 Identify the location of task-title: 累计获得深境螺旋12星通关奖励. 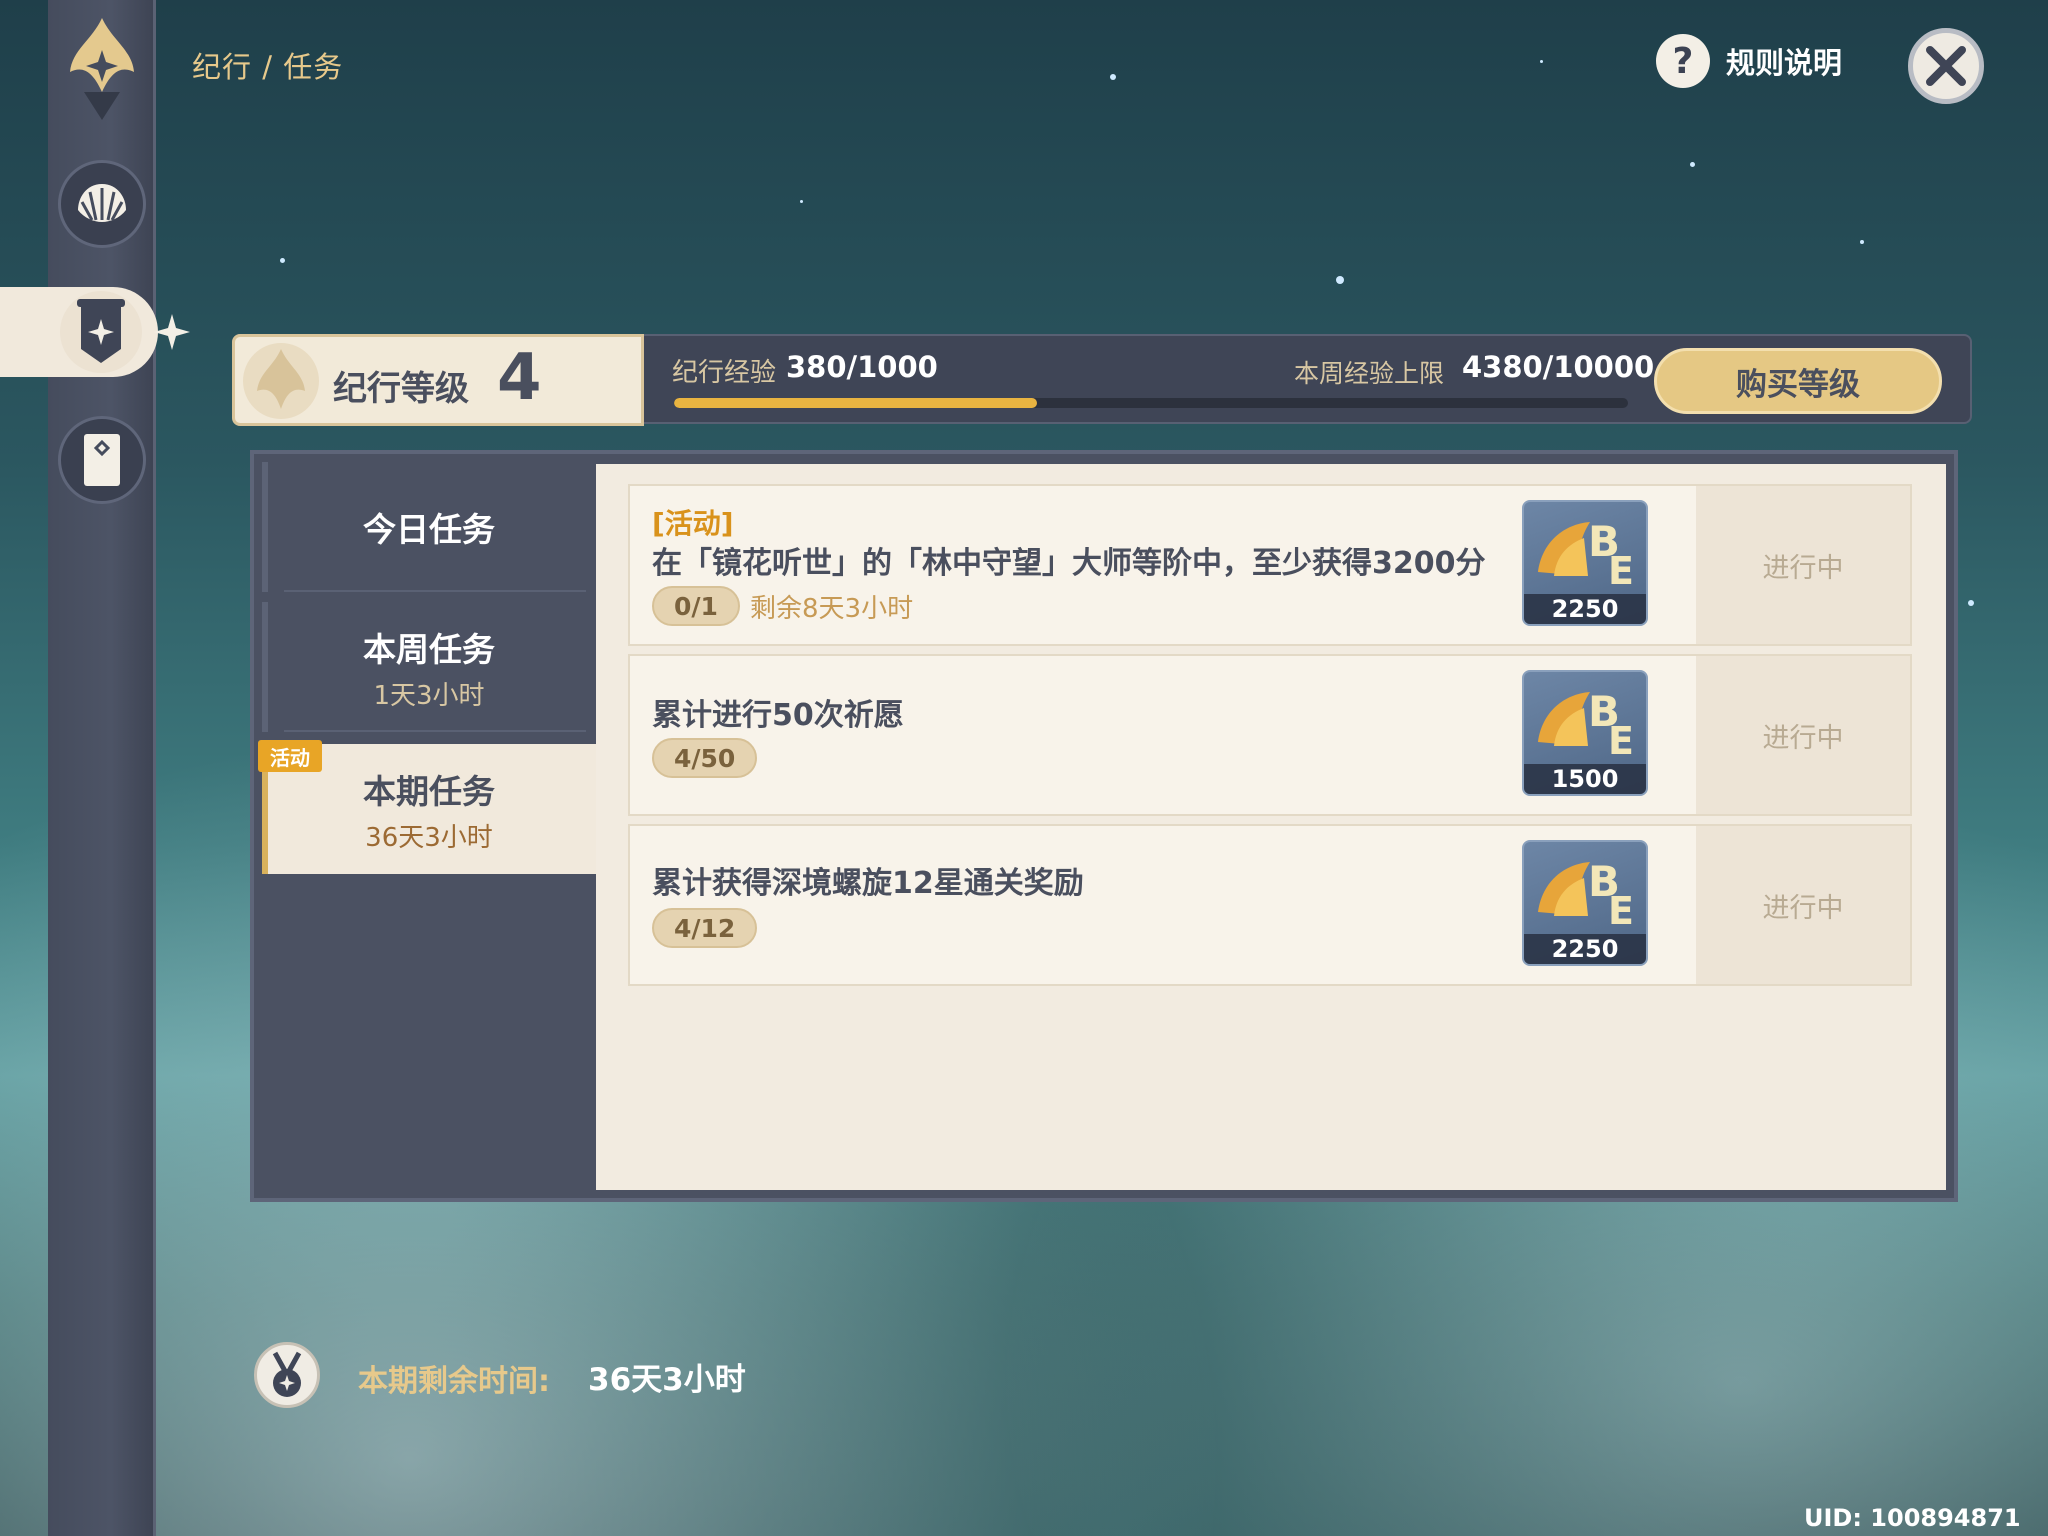
(868, 883).